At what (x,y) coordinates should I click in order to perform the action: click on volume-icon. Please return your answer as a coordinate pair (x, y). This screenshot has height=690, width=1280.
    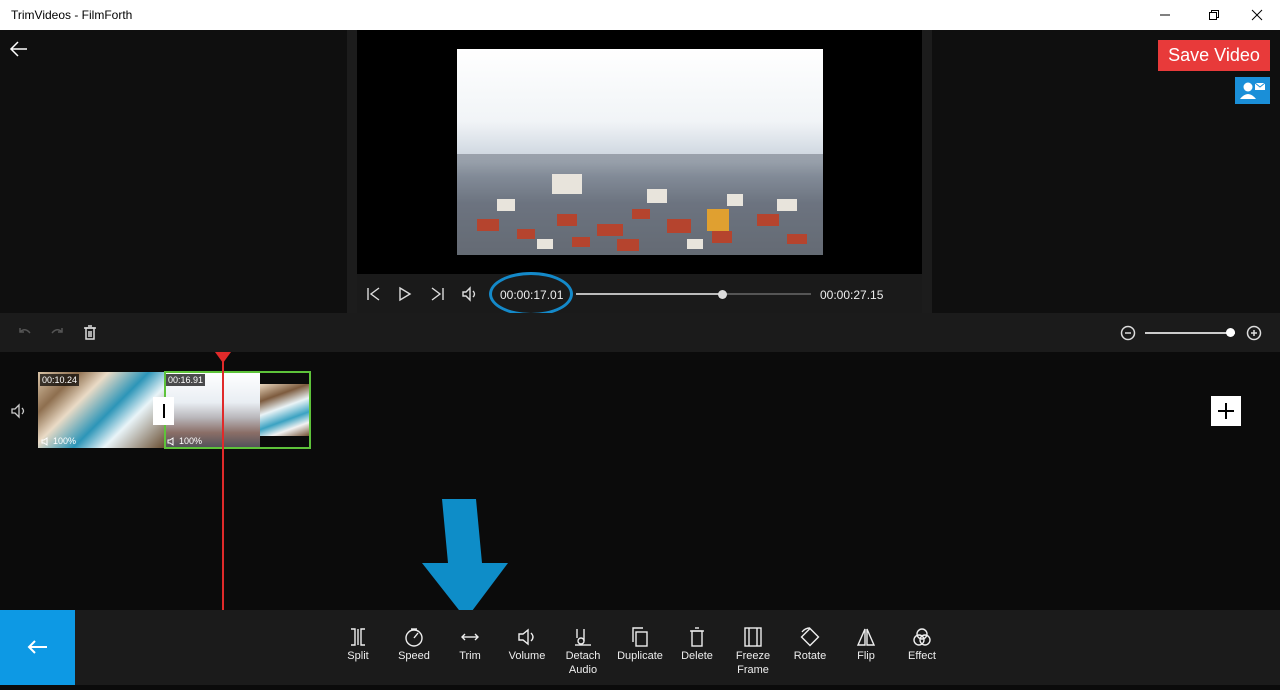
    Looking at the image, I should click on (526, 637).